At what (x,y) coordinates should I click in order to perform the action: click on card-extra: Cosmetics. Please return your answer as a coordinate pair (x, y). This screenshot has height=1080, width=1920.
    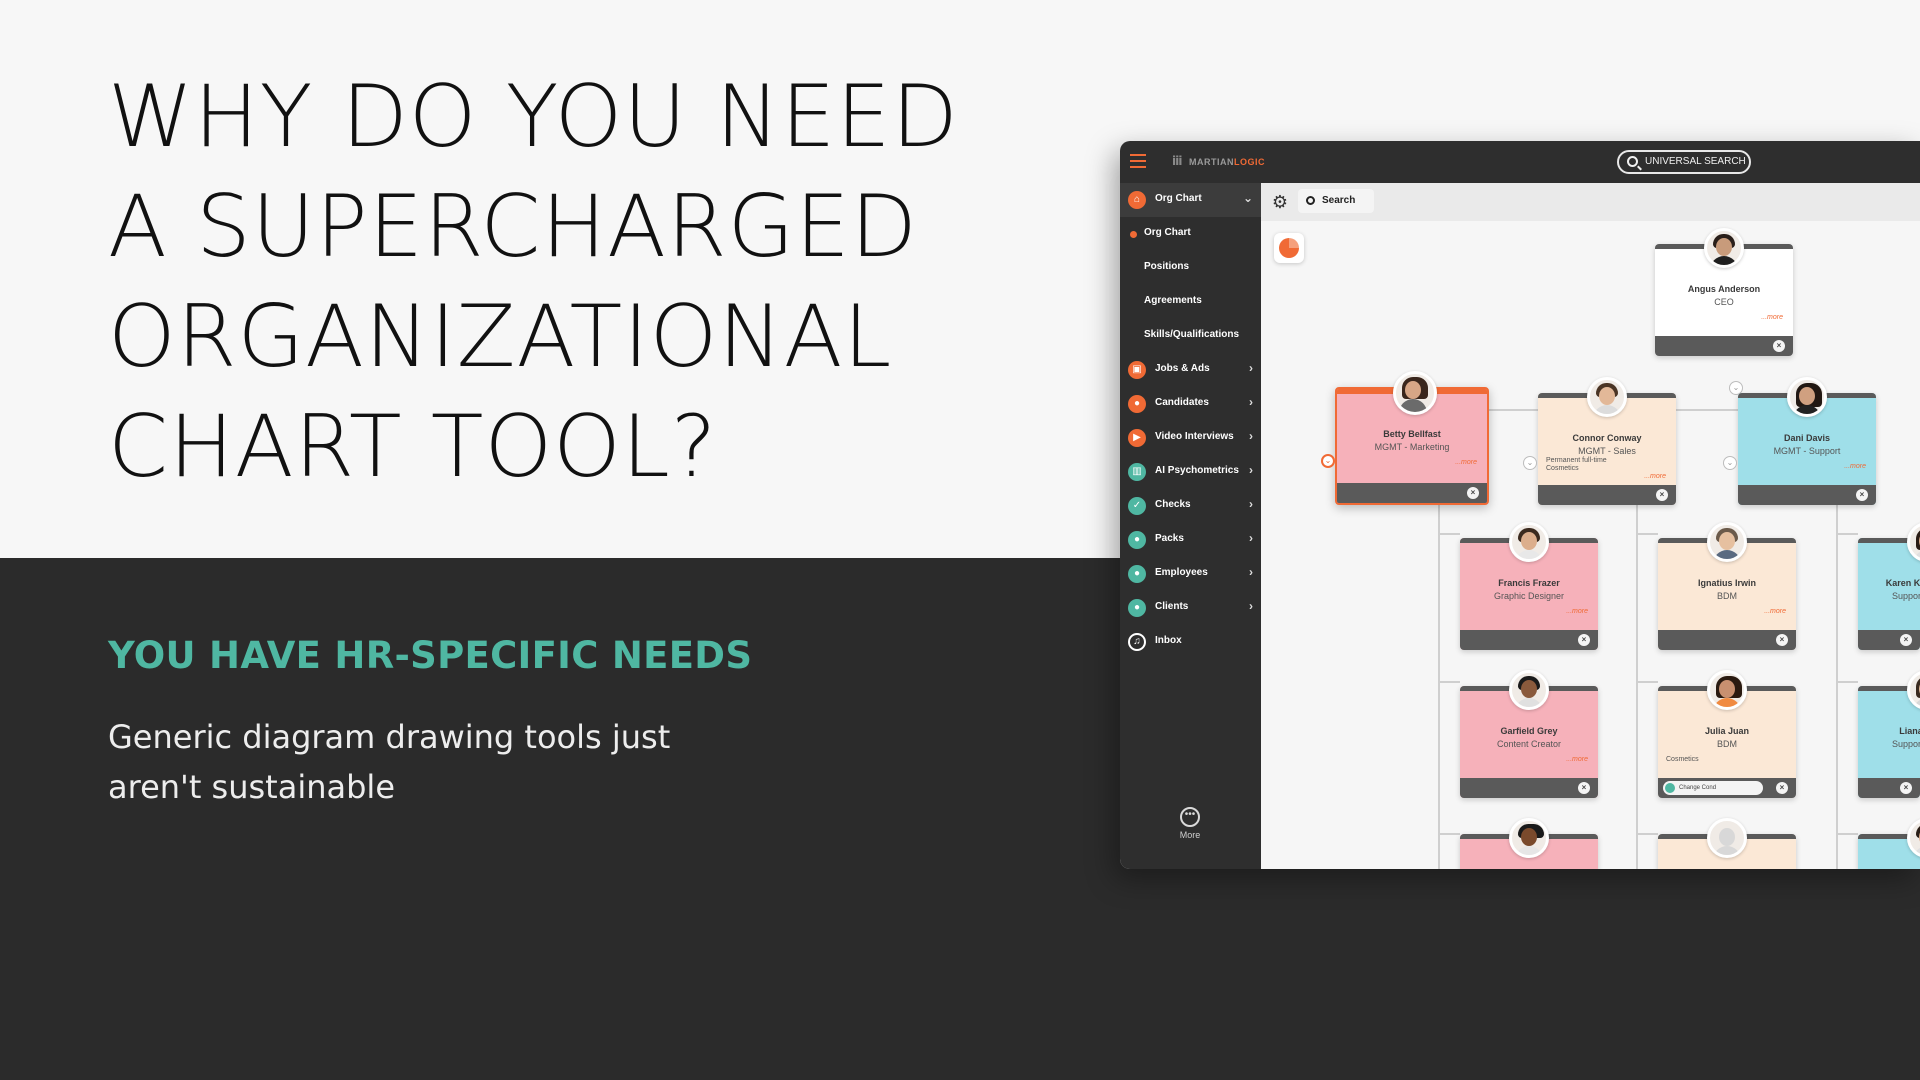
    Looking at the image, I should click on (1682, 759).